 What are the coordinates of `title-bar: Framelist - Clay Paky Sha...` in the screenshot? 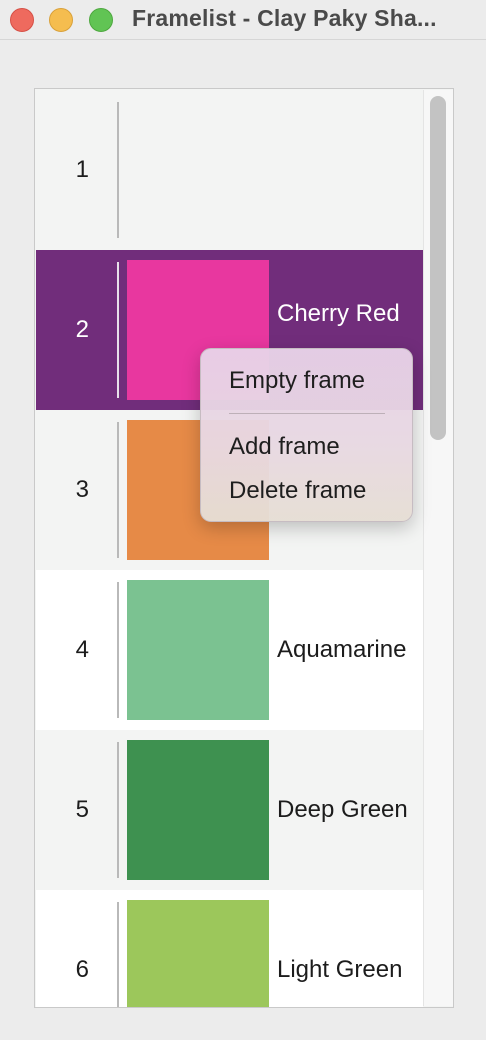 It's located at (243, 20).